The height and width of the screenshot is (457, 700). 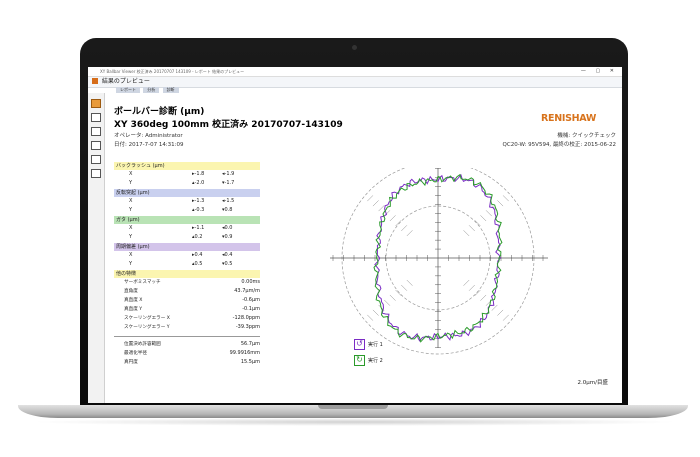 I want to click on section-header: ガタ (μm), so click(x=187, y=220).